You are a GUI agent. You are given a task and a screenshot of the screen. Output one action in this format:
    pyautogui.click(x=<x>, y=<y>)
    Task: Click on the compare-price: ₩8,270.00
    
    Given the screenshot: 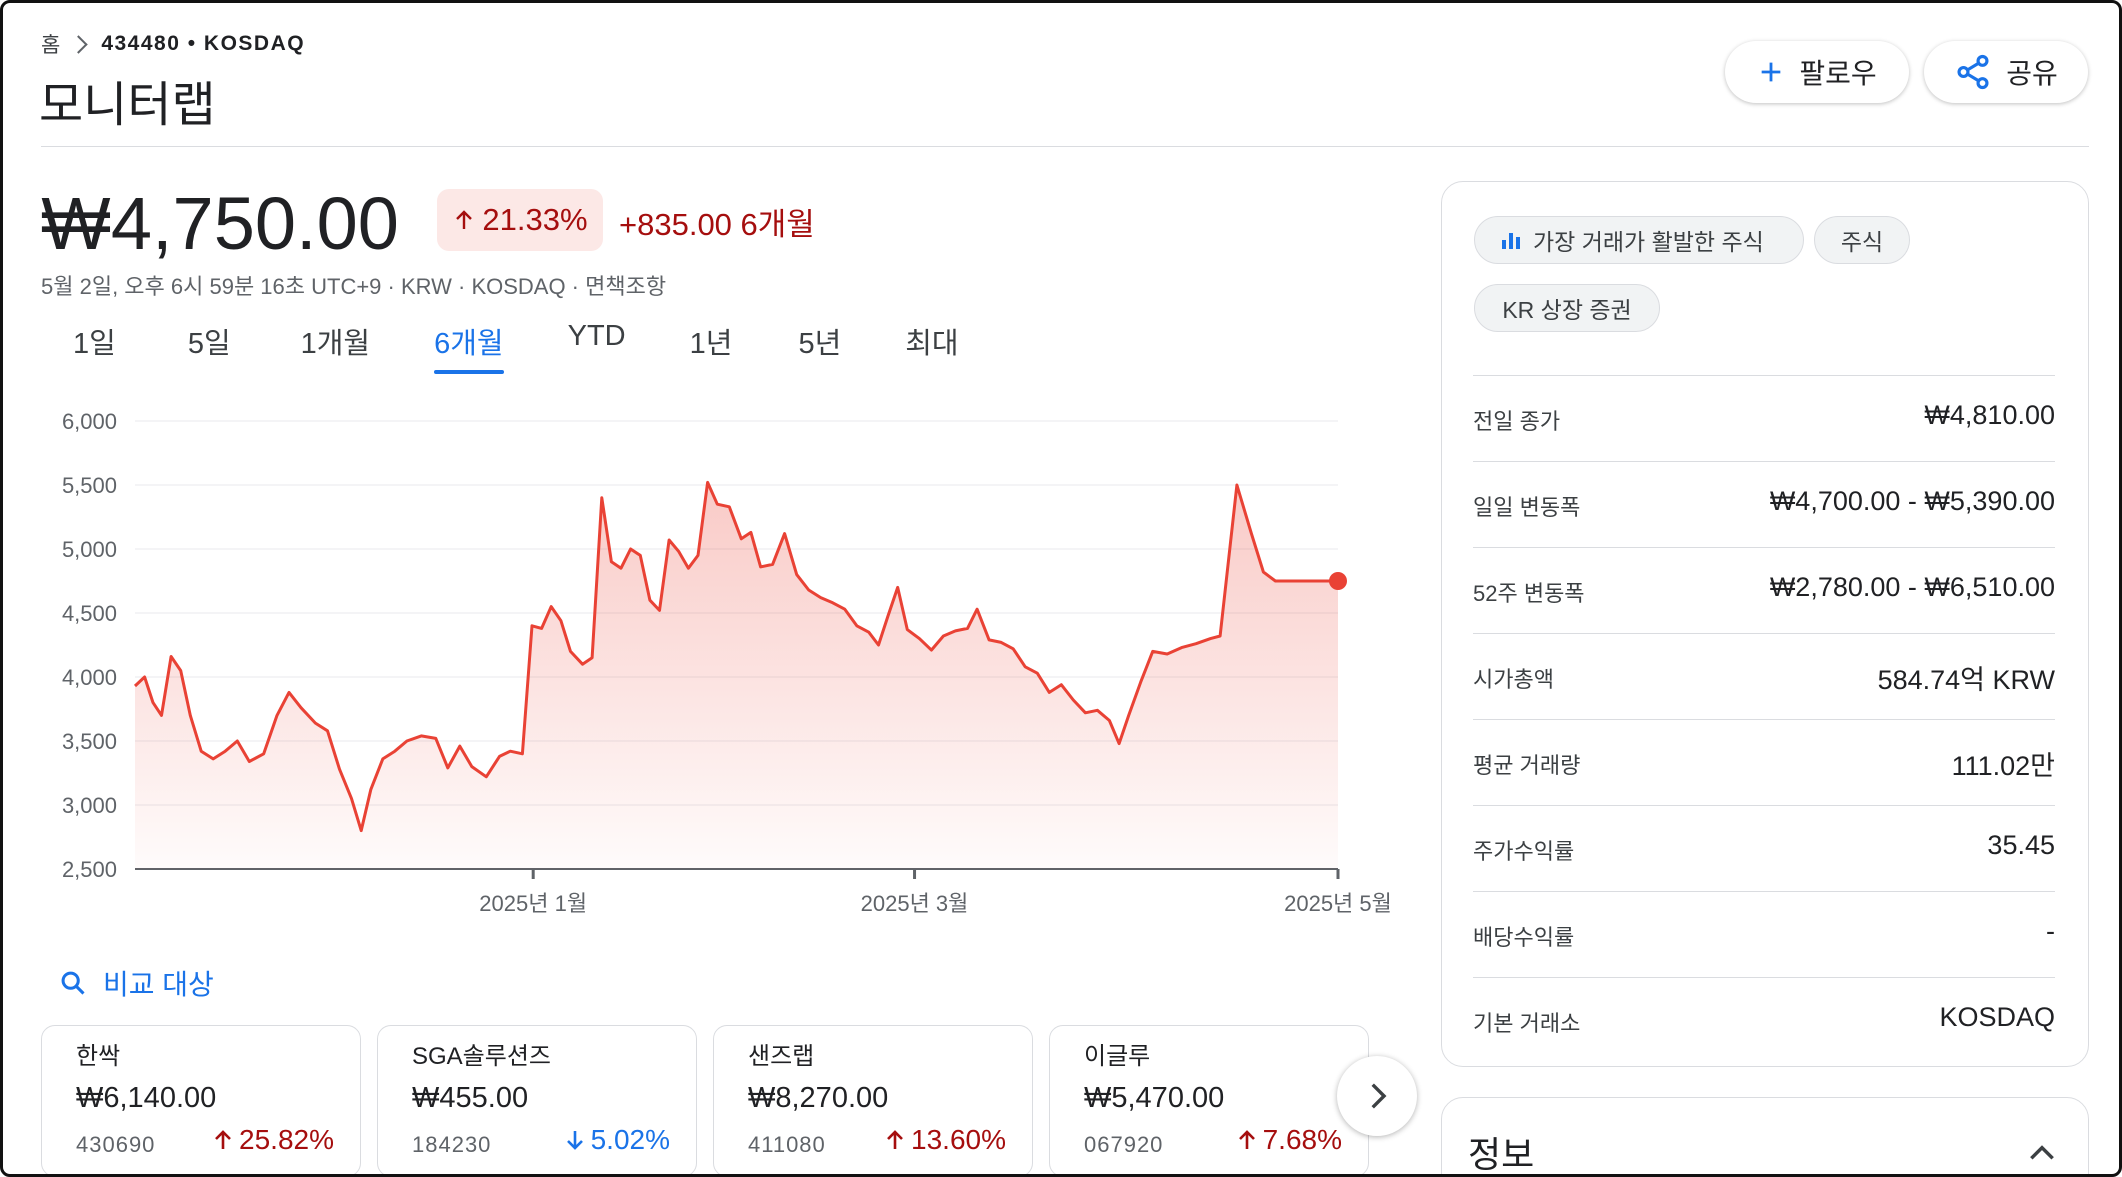 What is the action you would take?
    pyautogui.click(x=818, y=1098)
    